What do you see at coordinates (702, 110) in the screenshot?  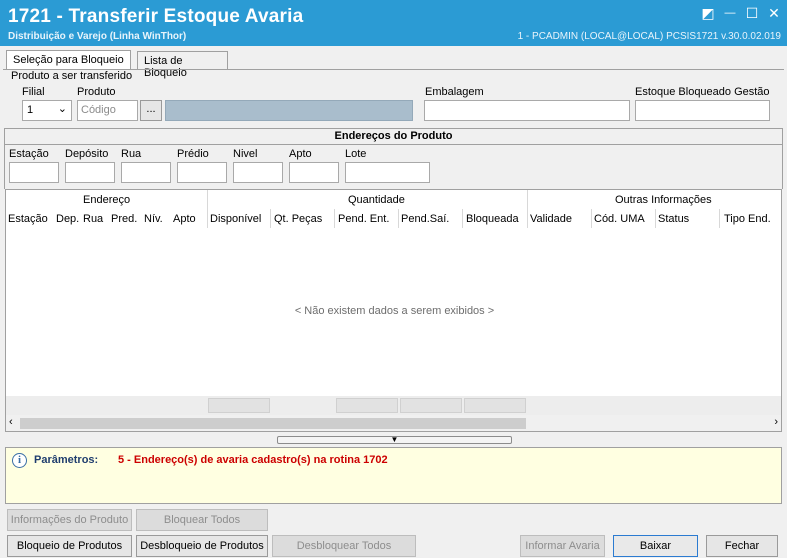 I see `estoque-bloqueado-field` at bounding box center [702, 110].